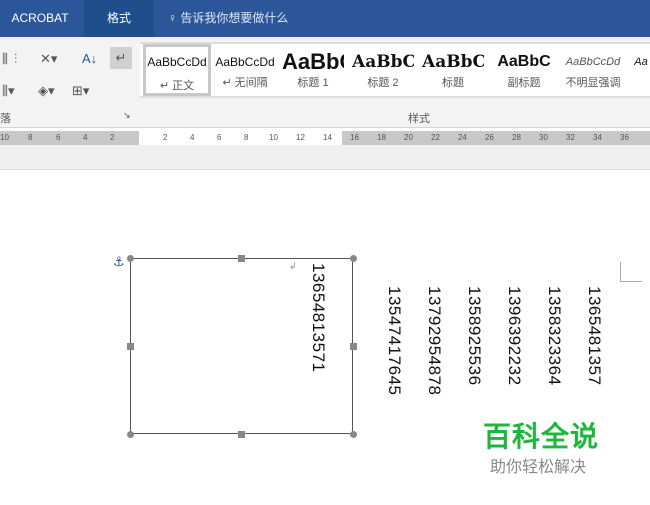  Describe the element at coordinates (419, 119) in the screenshot. I see `styles-group-label: 样式` at that location.